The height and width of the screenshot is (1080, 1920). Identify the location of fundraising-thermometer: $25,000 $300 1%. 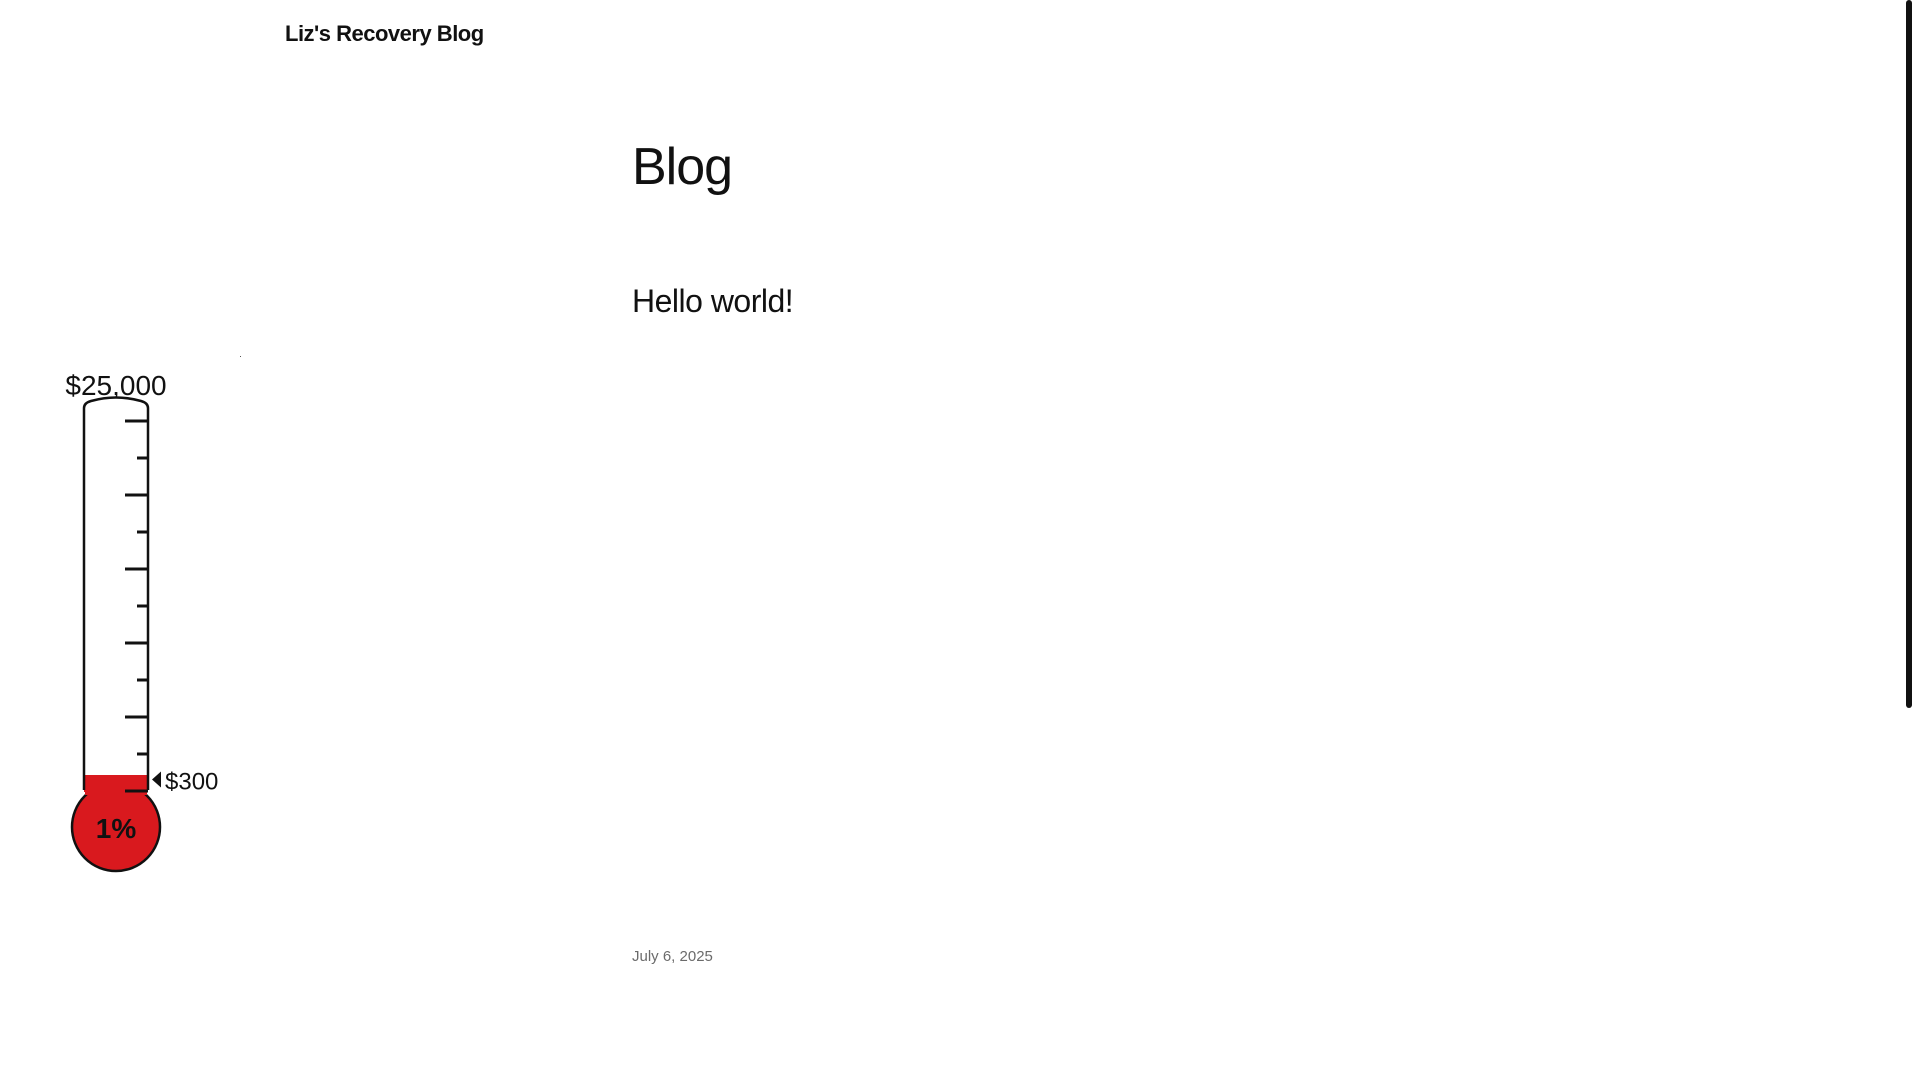
(155, 620).